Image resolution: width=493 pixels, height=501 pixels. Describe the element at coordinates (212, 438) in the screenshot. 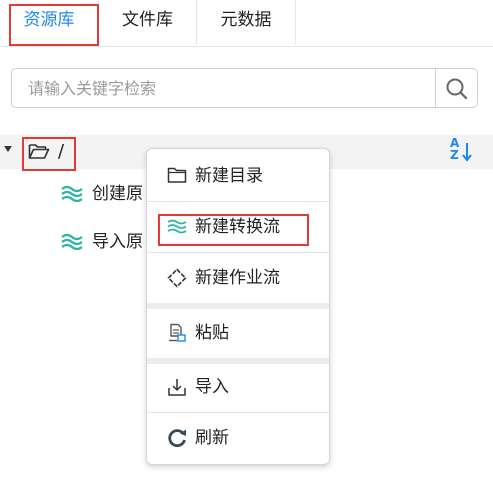

I see `menu-item-label: 刷新` at that location.